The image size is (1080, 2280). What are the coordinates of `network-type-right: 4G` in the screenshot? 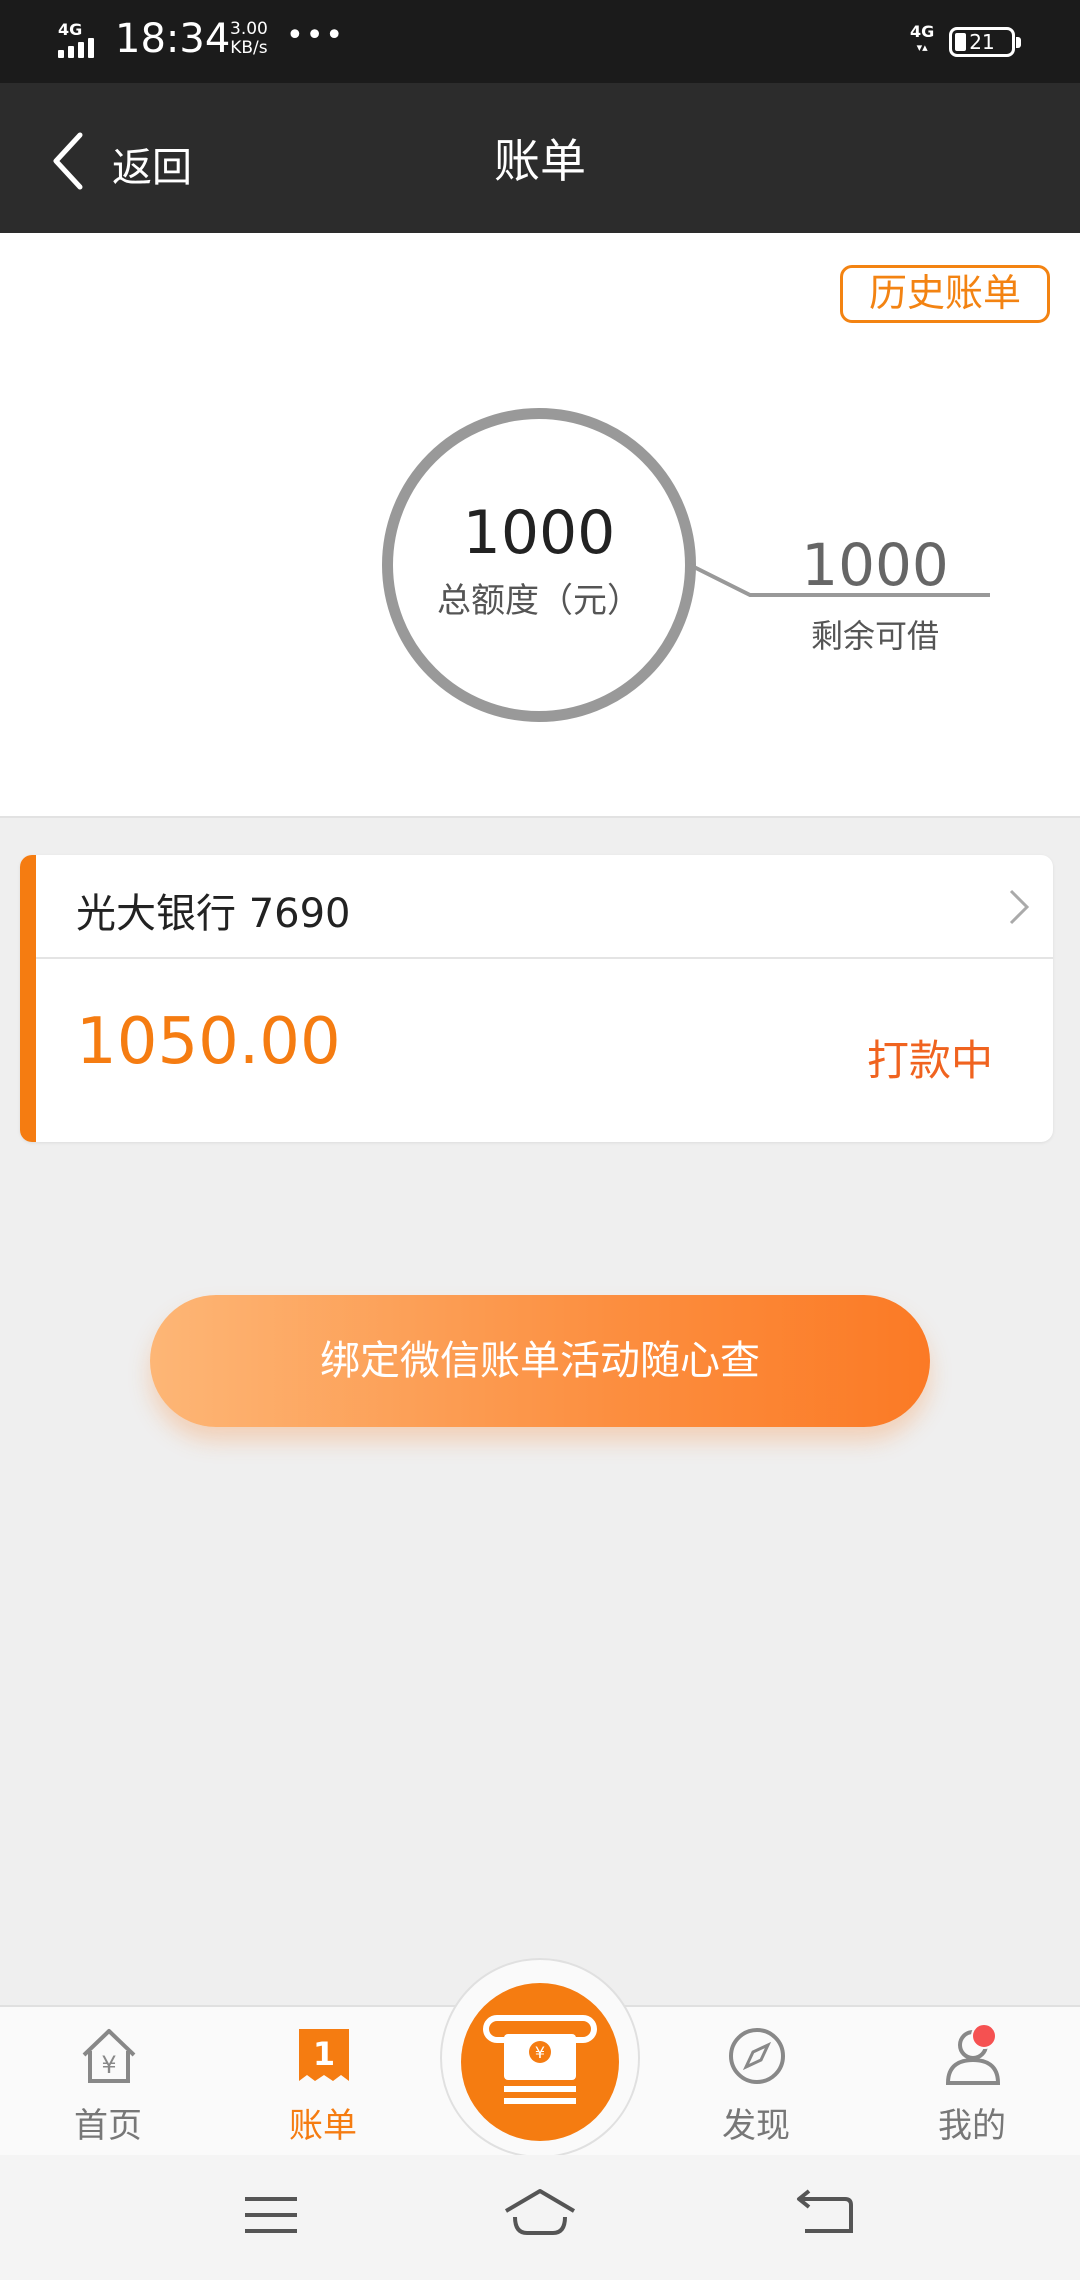 It's located at (922, 31).